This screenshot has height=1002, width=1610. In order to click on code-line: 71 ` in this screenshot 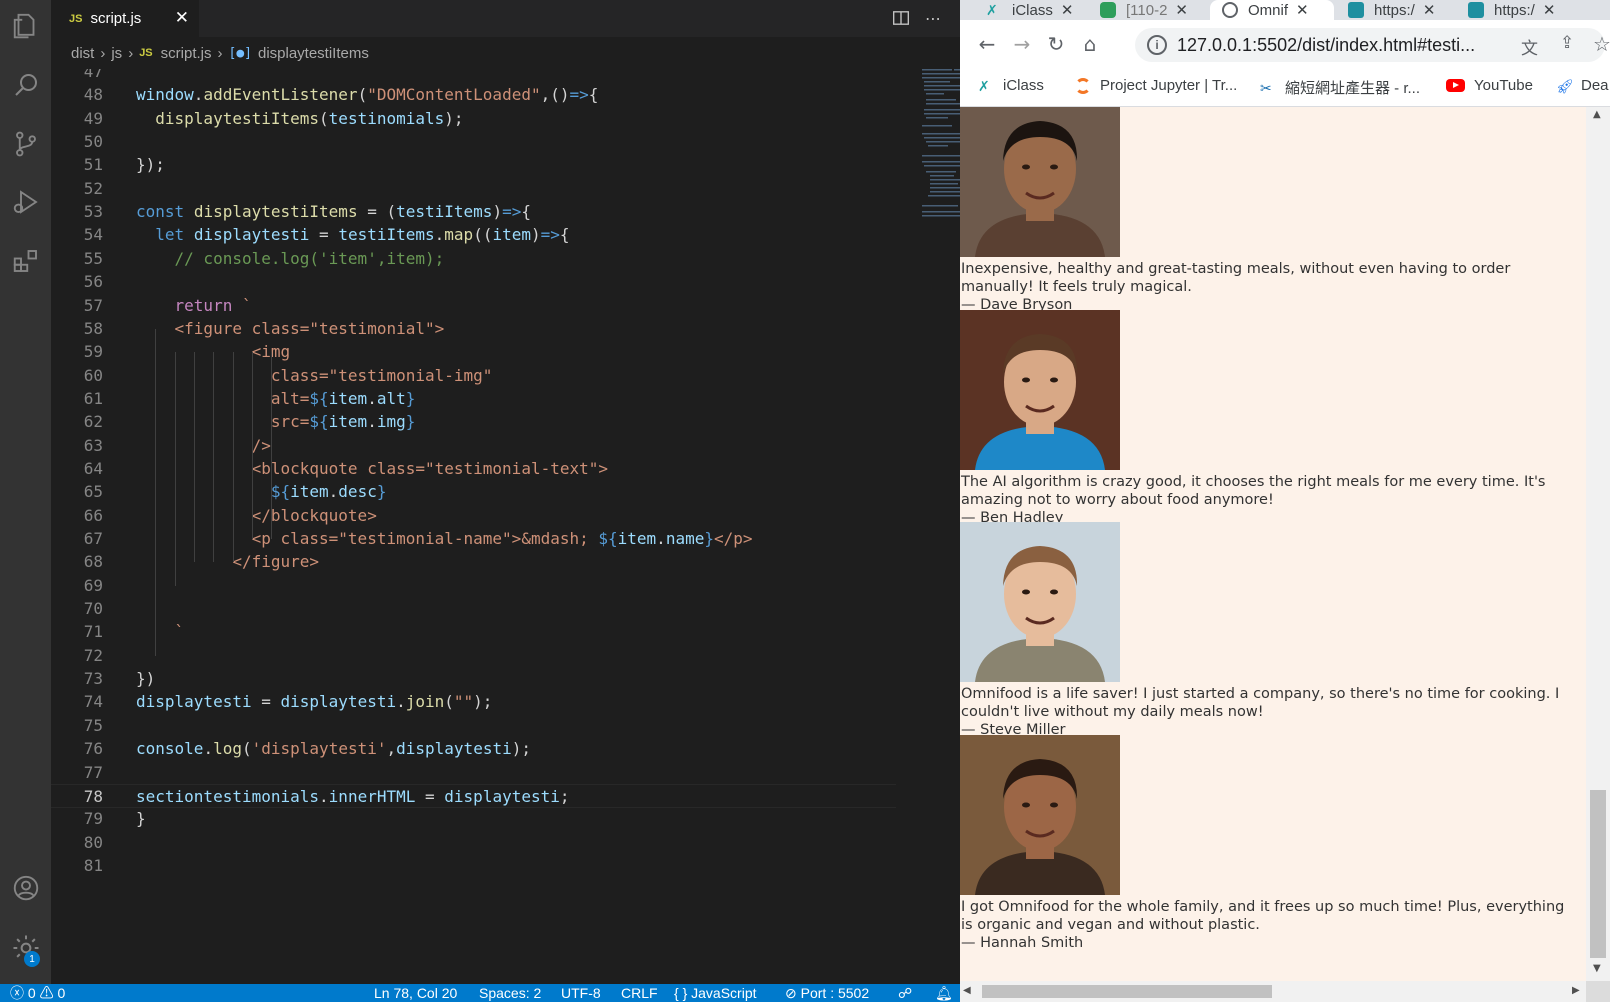, I will do `click(473, 632)`.